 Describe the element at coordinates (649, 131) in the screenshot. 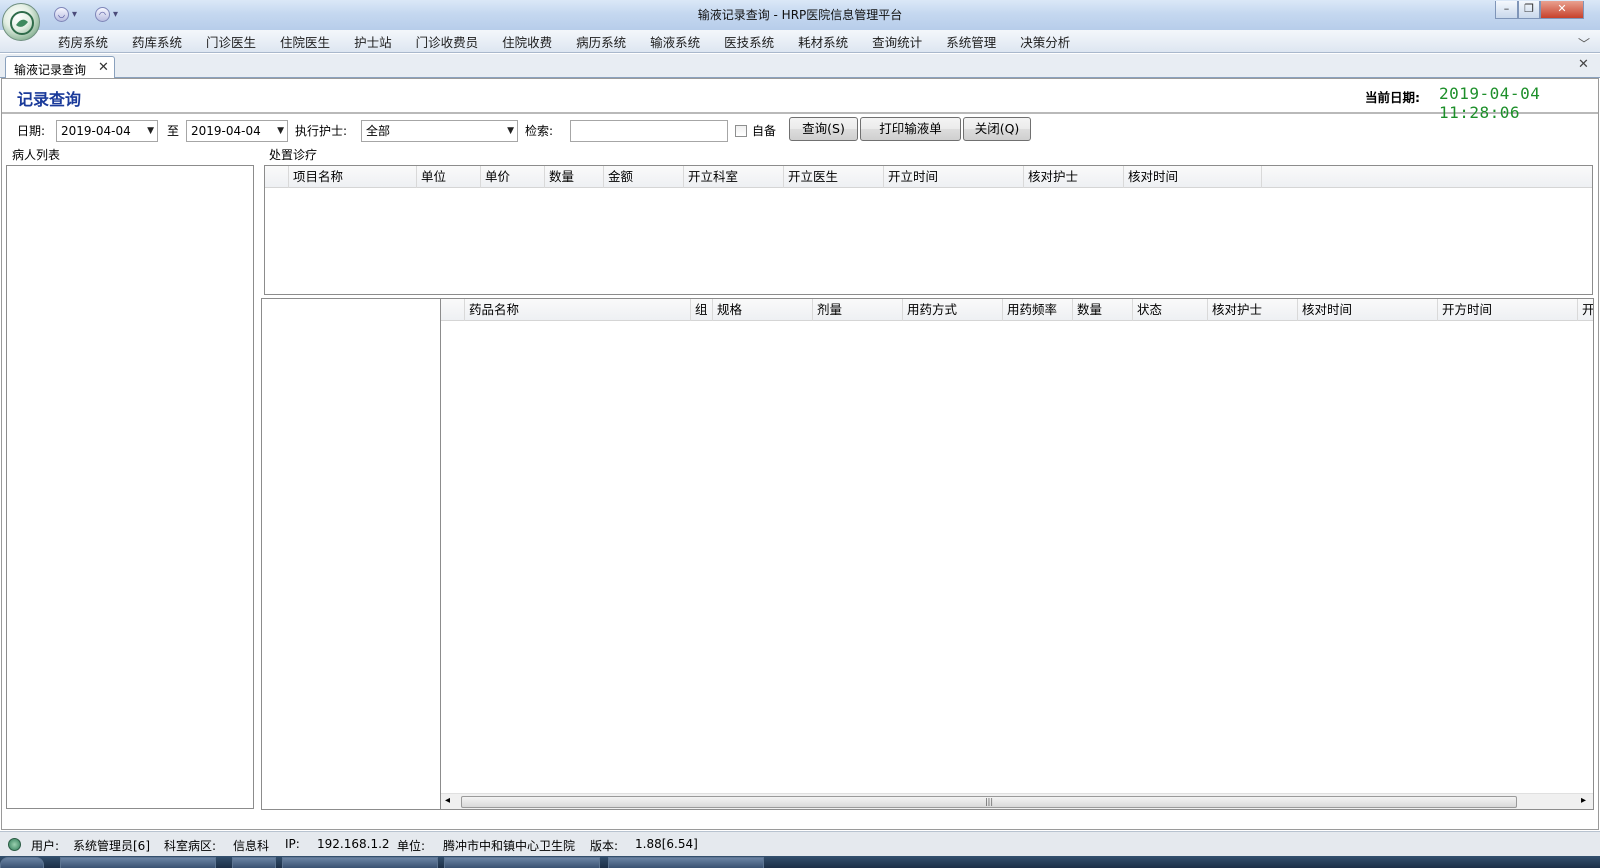

I see `search-input` at that location.